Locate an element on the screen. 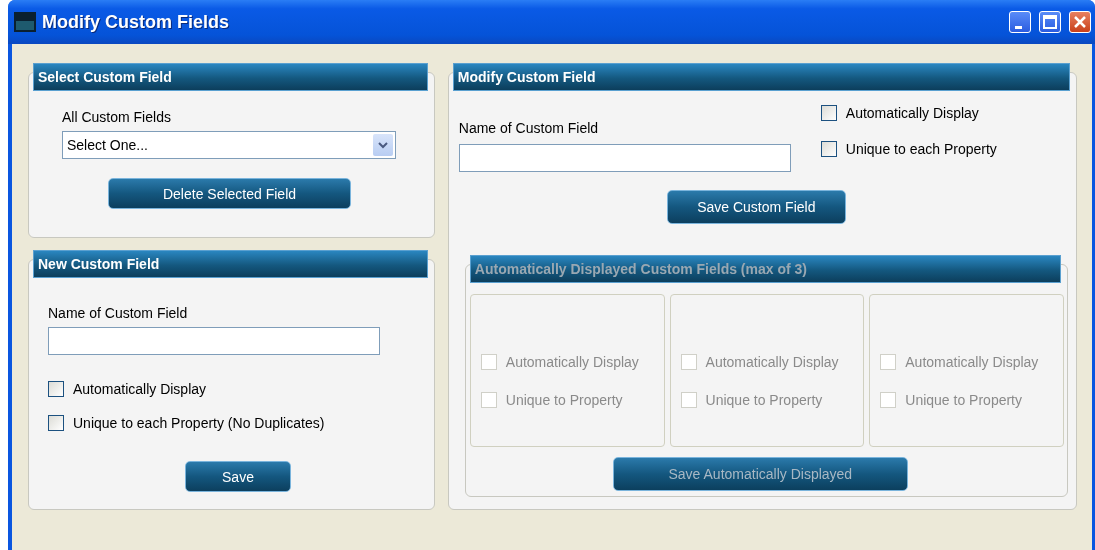  section-header: Automatically Displayed Custom Fields (max of 3) is located at coordinates (765, 269).